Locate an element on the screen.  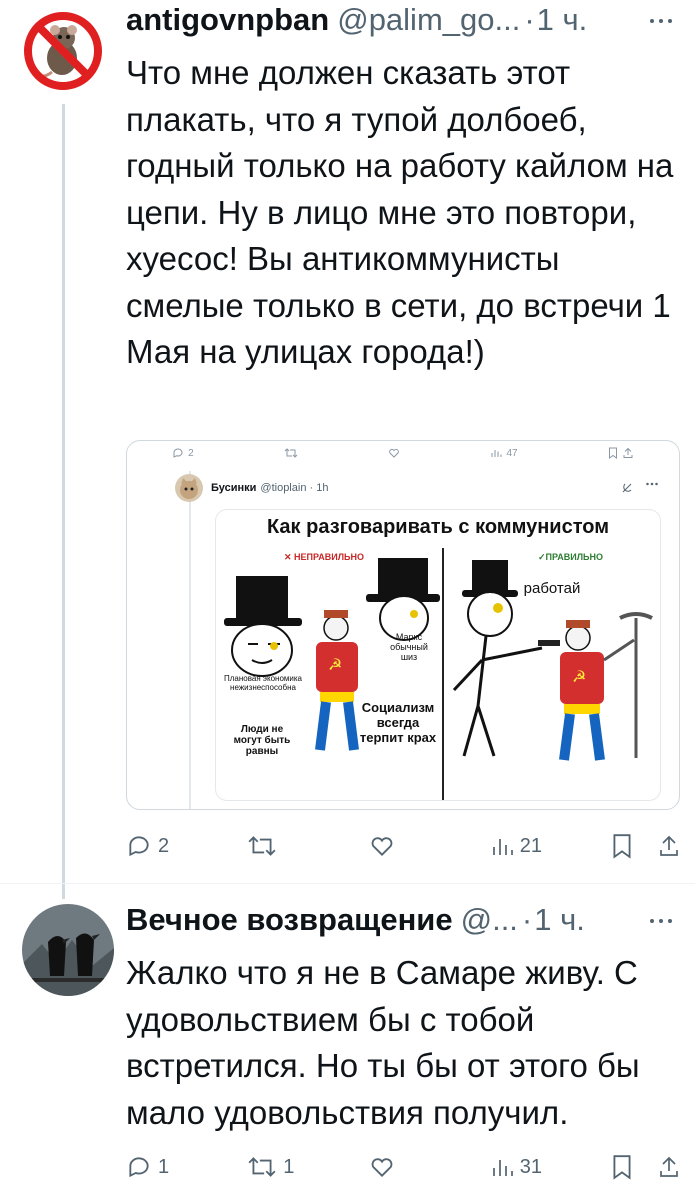
embedded-head-icons is located at coordinates (640, 488).